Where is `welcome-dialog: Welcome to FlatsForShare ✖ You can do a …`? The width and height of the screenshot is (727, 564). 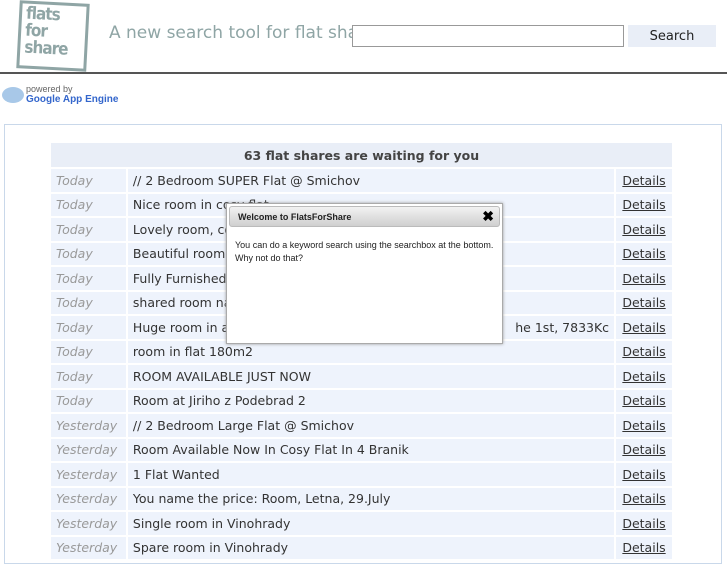 welcome-dialog: Welcome to FlatsForShare ✖ You can do a … is located at coordinates (364, 273).